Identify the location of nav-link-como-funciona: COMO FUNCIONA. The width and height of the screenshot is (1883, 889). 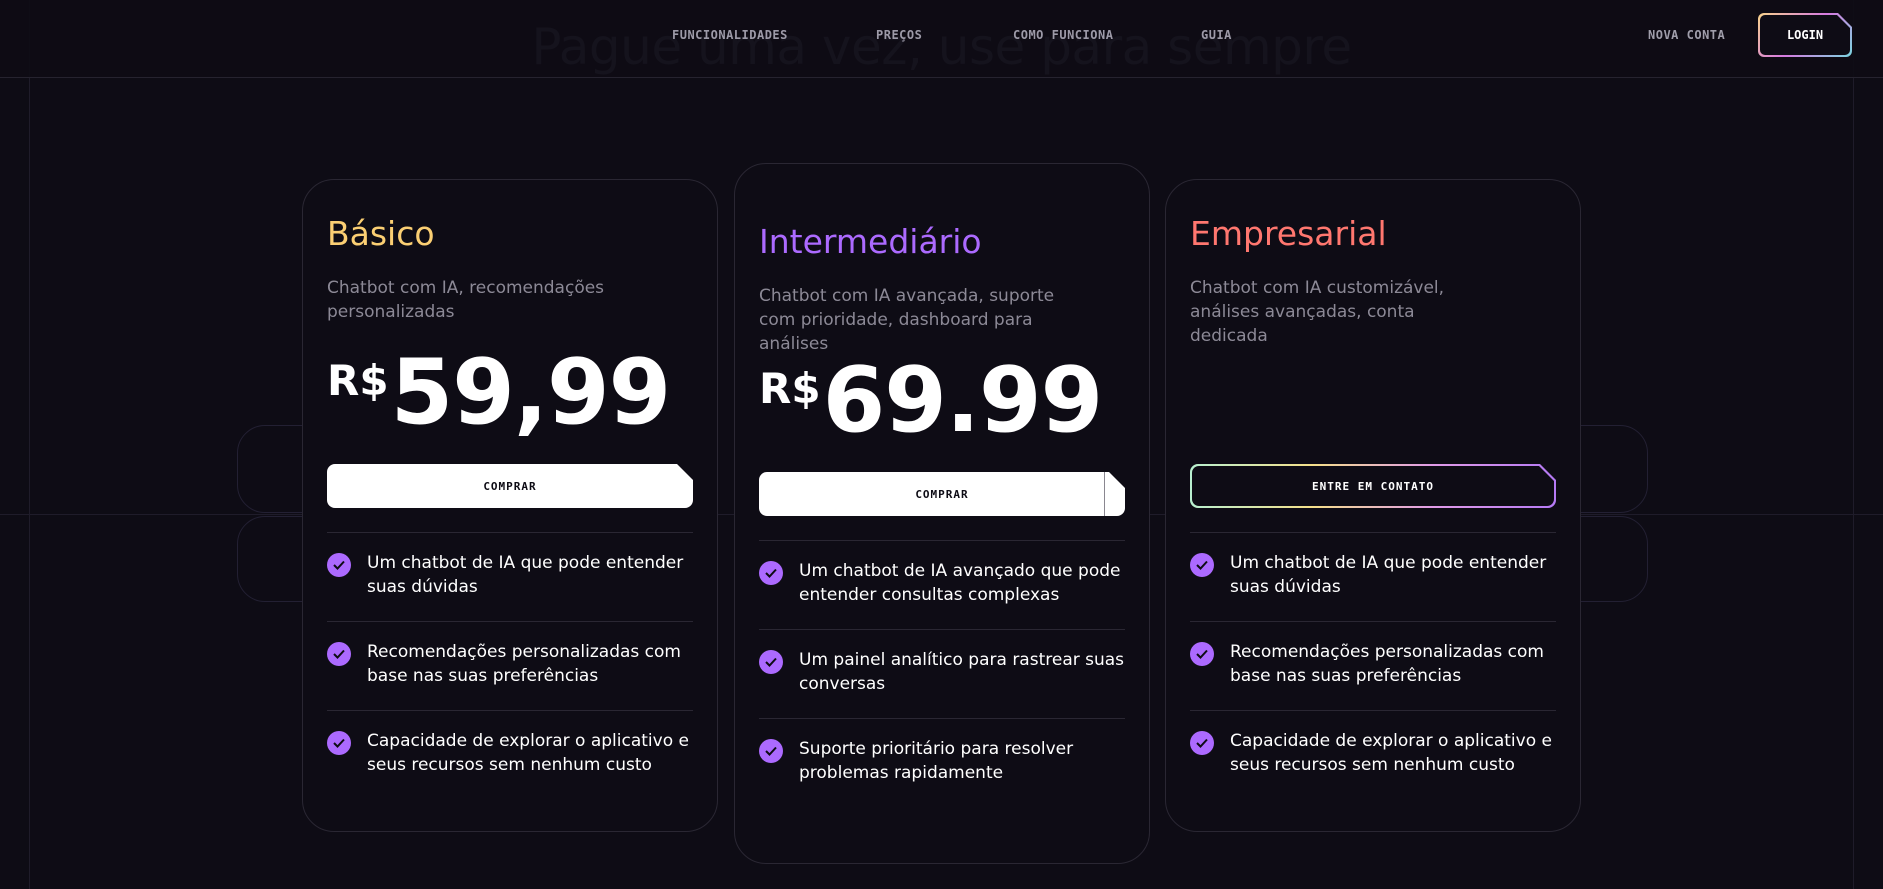
(1063, 35).